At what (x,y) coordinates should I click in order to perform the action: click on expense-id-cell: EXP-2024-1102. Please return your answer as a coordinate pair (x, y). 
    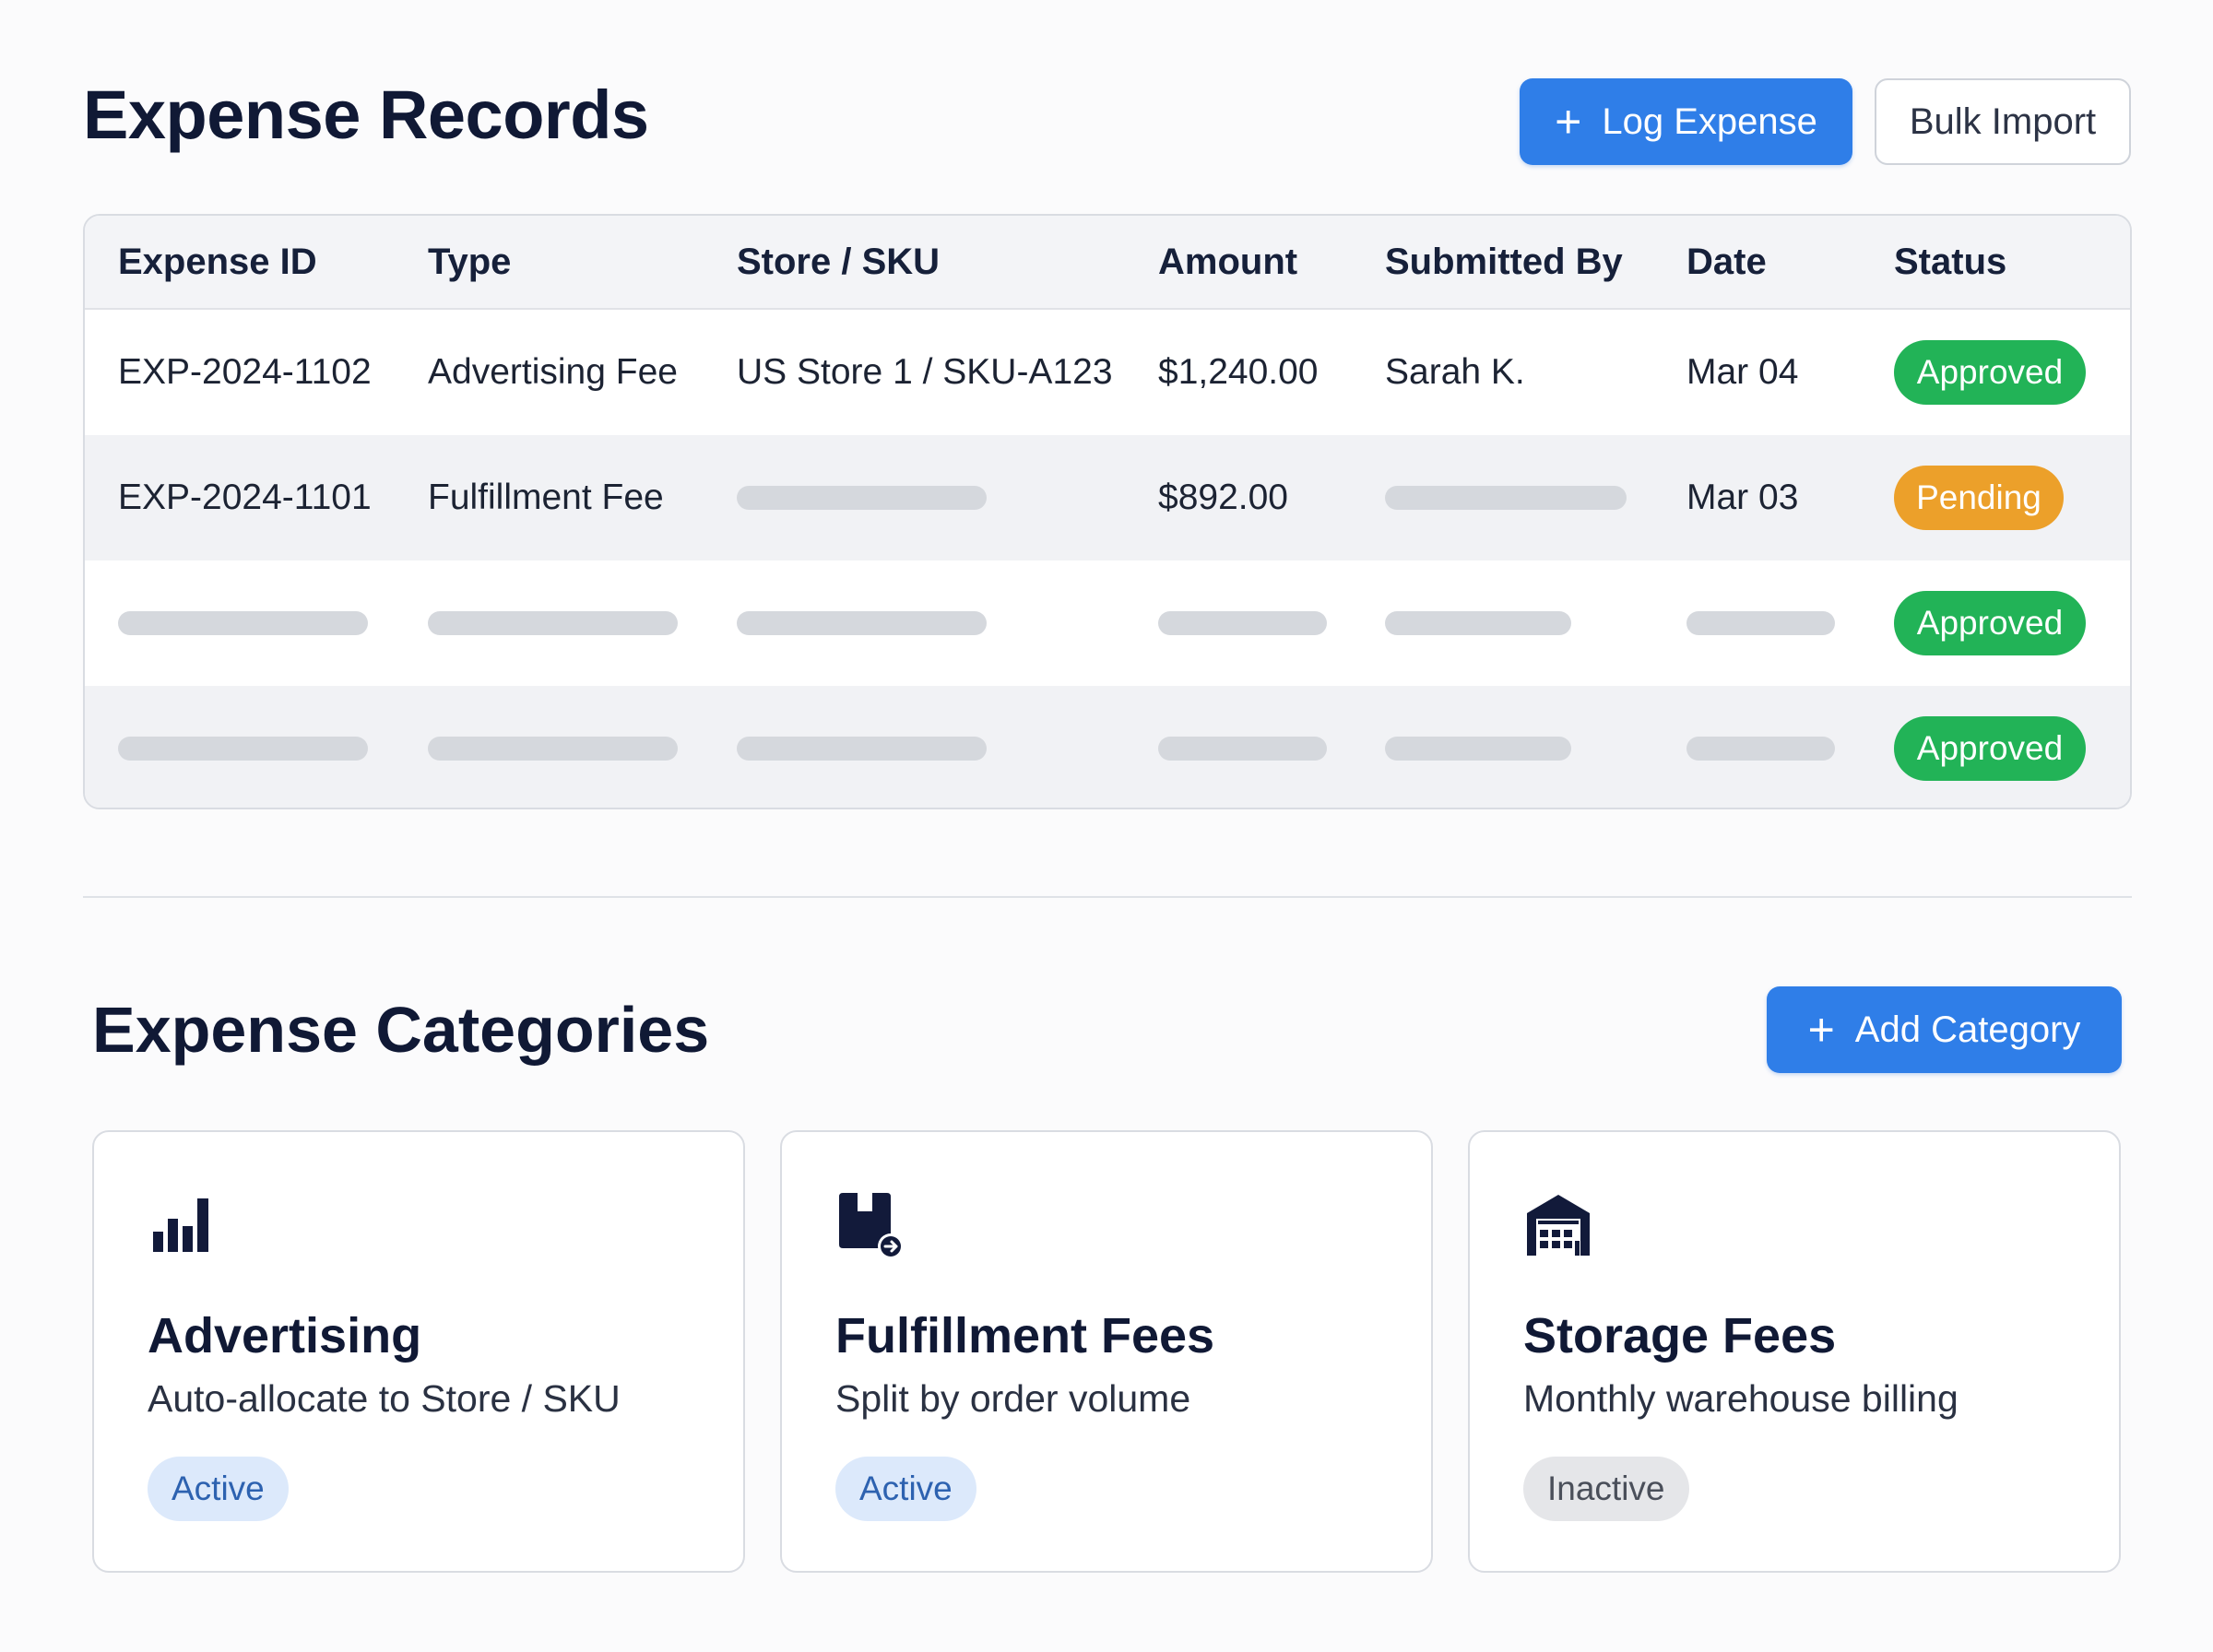
    Looking at the image, I should click on (245, 372).